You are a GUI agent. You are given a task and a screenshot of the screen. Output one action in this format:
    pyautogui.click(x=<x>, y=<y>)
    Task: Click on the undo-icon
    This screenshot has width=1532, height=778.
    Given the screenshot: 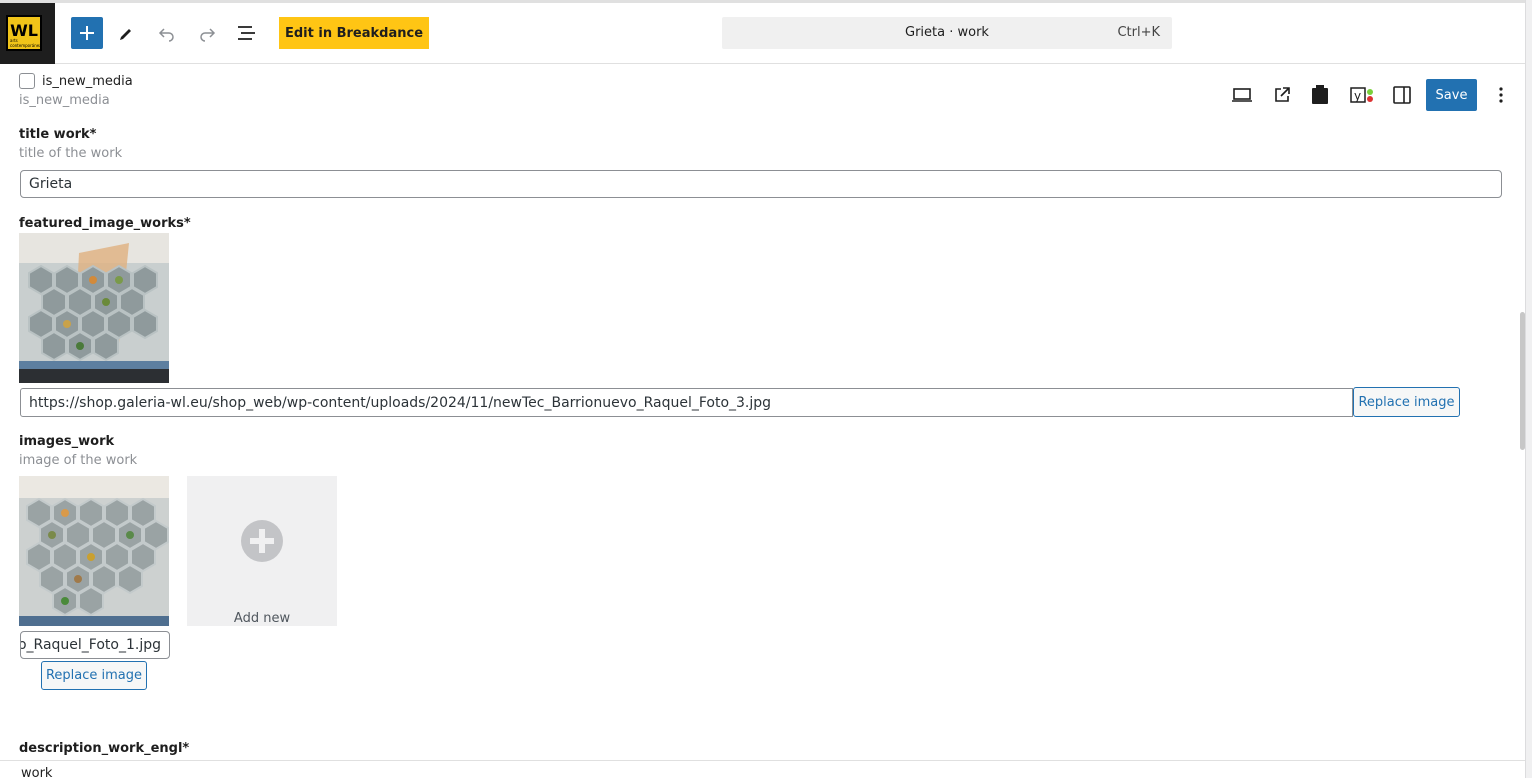 What is the action you would take?
    pyautogui.click(x=166, y=35)
    